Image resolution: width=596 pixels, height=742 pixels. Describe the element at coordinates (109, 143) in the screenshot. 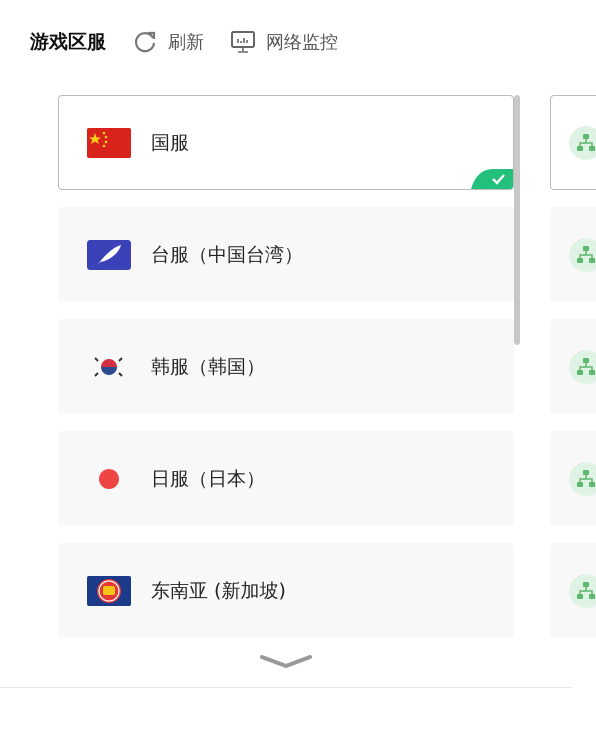

I see `flag-icon` at that location.